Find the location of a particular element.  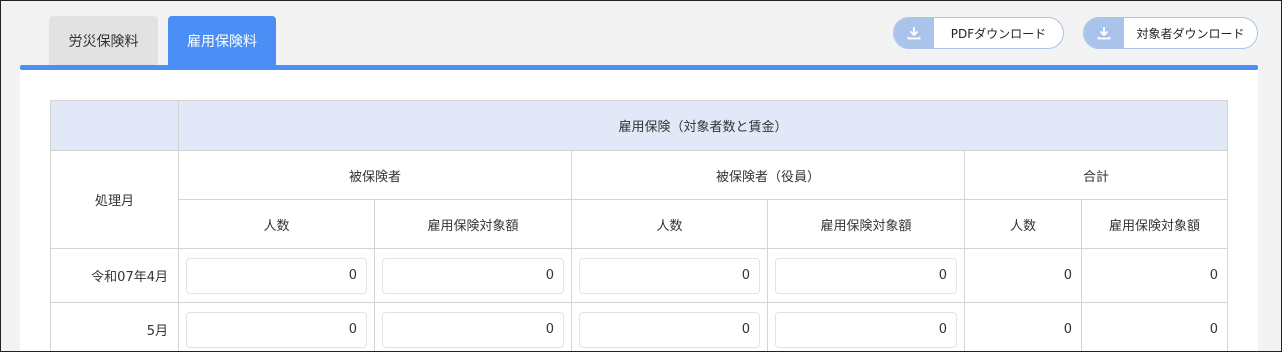

group-officer: 被保険者（役員） is located at coordinates (768, 175).